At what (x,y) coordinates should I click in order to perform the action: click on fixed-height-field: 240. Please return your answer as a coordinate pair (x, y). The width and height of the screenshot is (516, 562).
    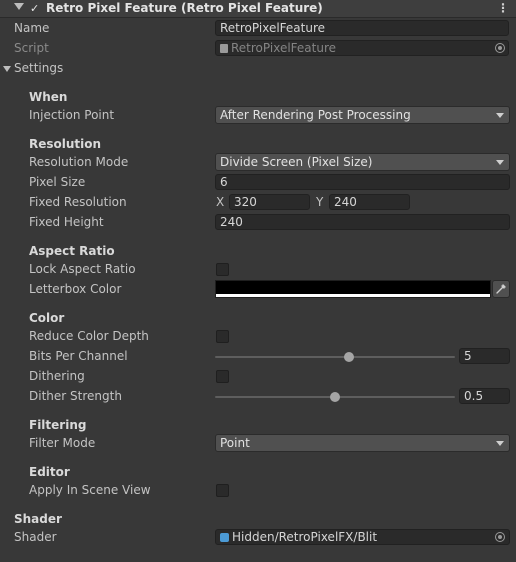
    Looking at the image, I should click on (362, 222).